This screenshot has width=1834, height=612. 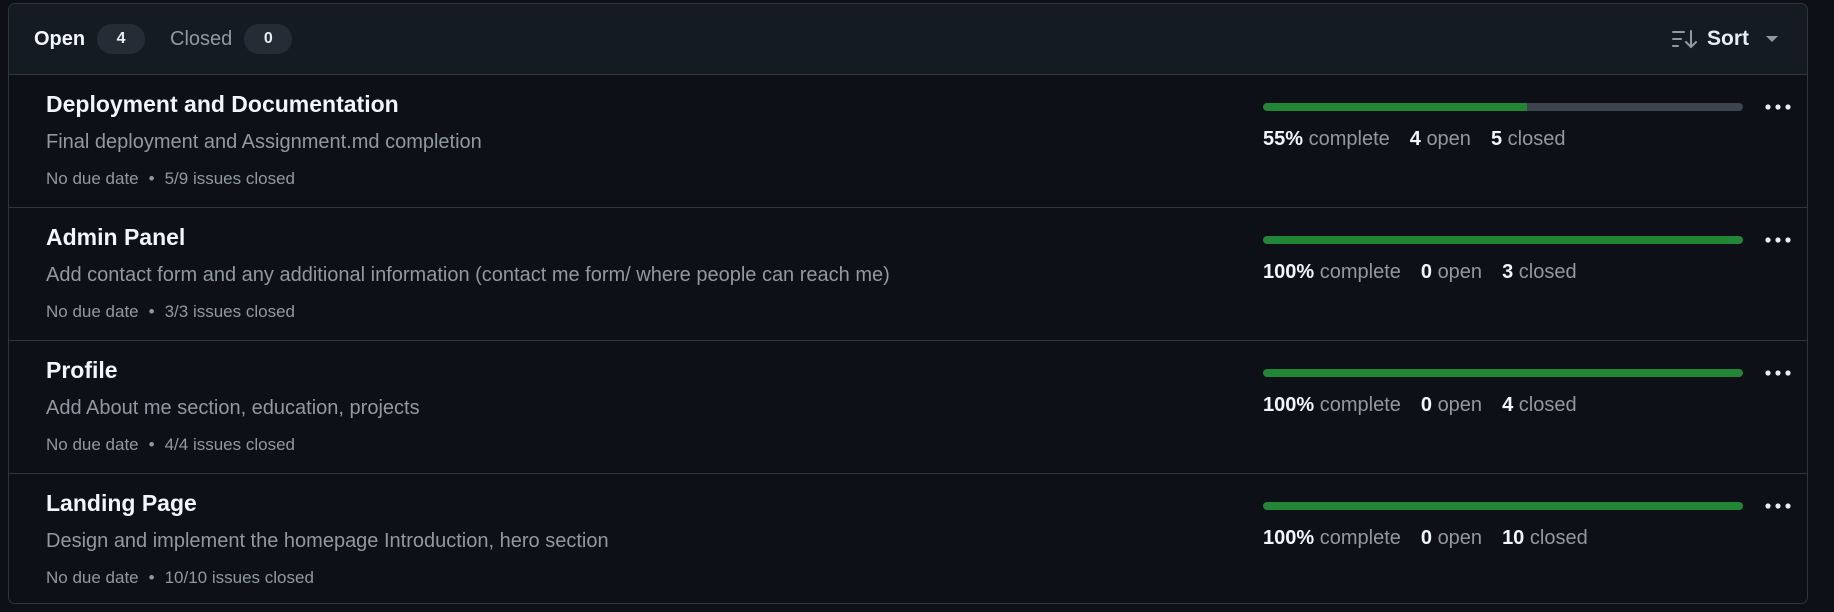 I want to click on tab-closed-label: Closed, so click(x=201, y=38).